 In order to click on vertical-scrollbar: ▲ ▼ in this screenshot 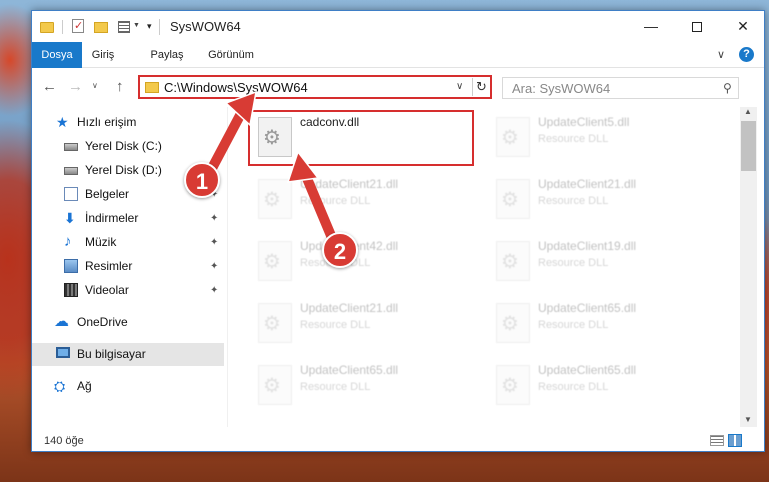, I will do `click(748, 267)`.